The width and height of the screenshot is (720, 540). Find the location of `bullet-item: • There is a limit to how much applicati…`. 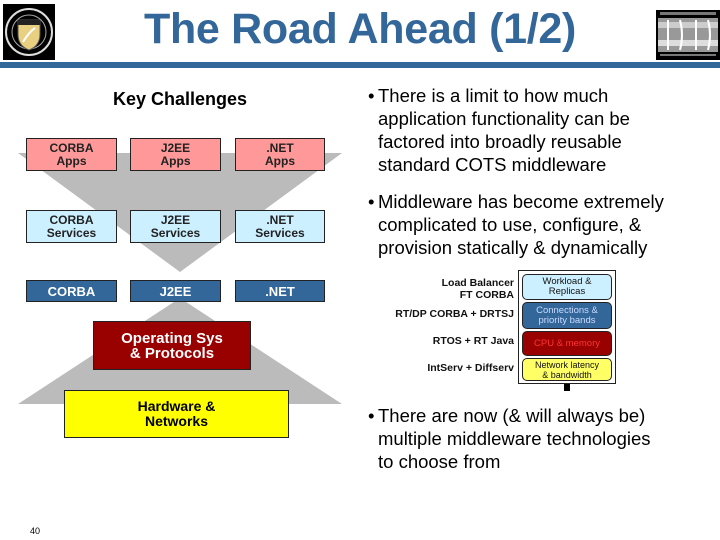

bullet-item: • There is a limit to how much applicati… is located at coordinates (543, 130).